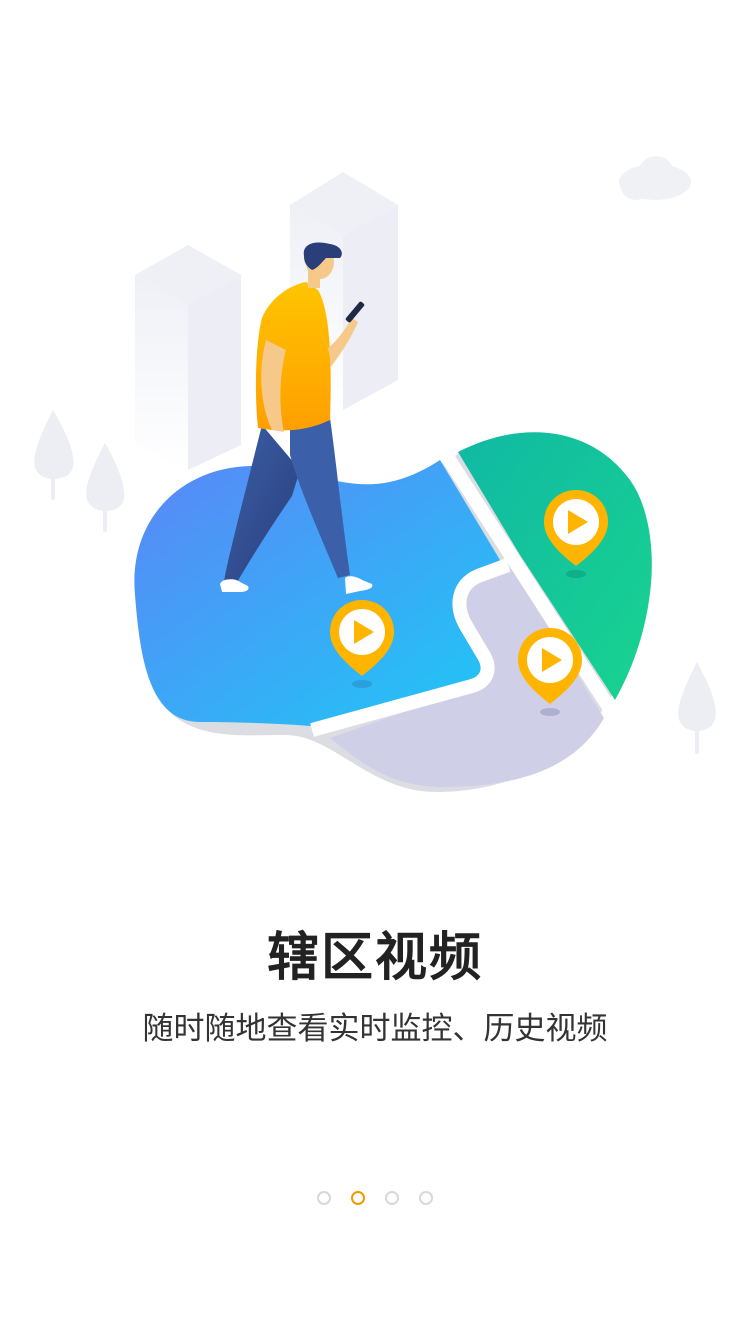 The height and width of the screenshot is (1334, 750). What do you see at coordinates (374, 958) in the screenshot?
I see `page-title: 辖区视频` at bounding box center [374, 958].